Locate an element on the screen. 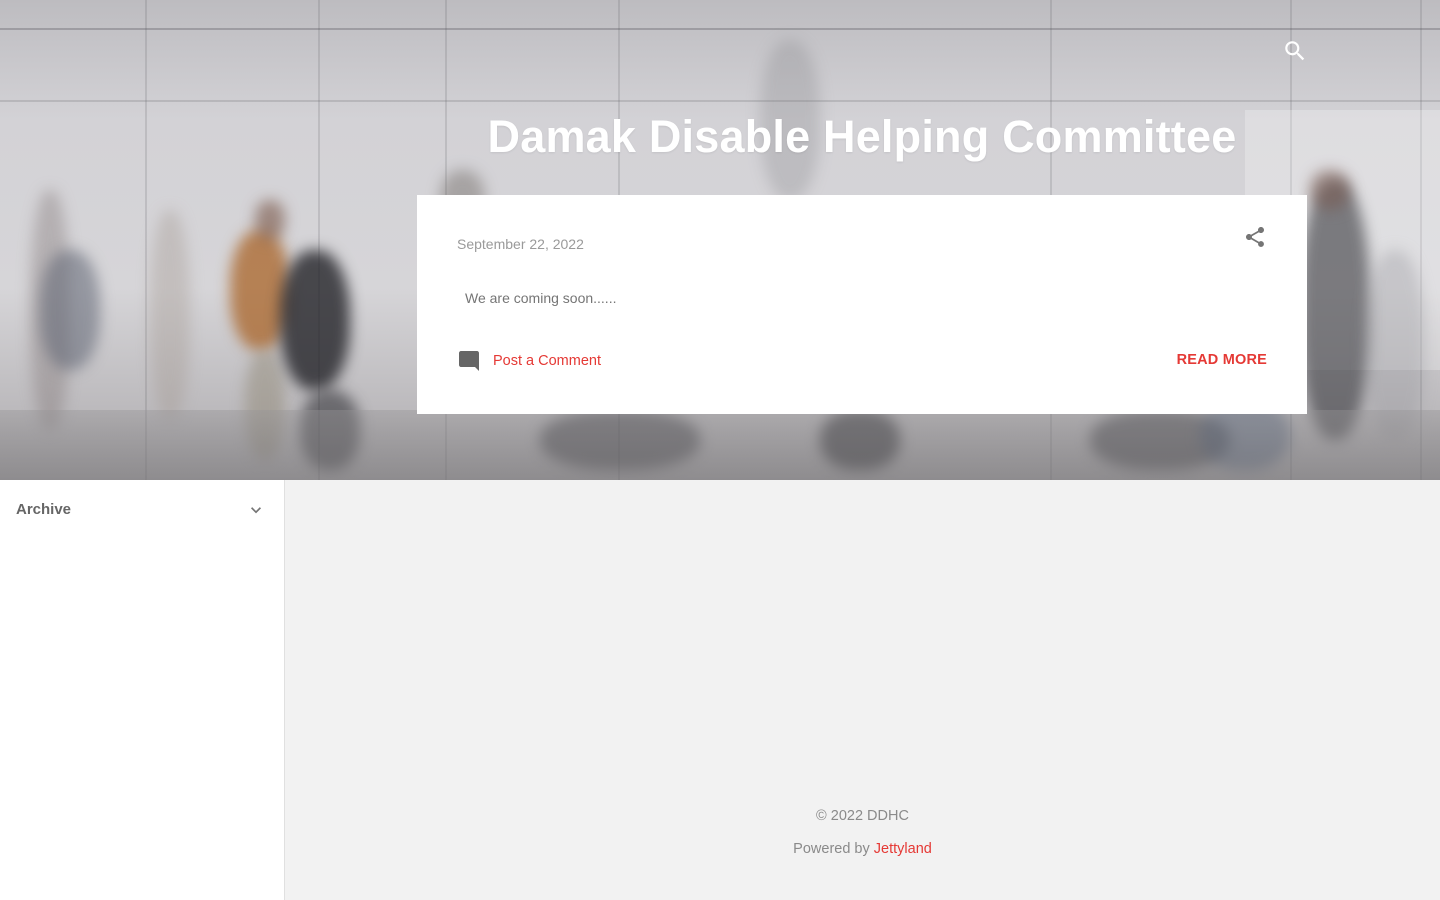 This screenshot has width=1440, height=900. comment-icon is located at coordinates (469, 361).